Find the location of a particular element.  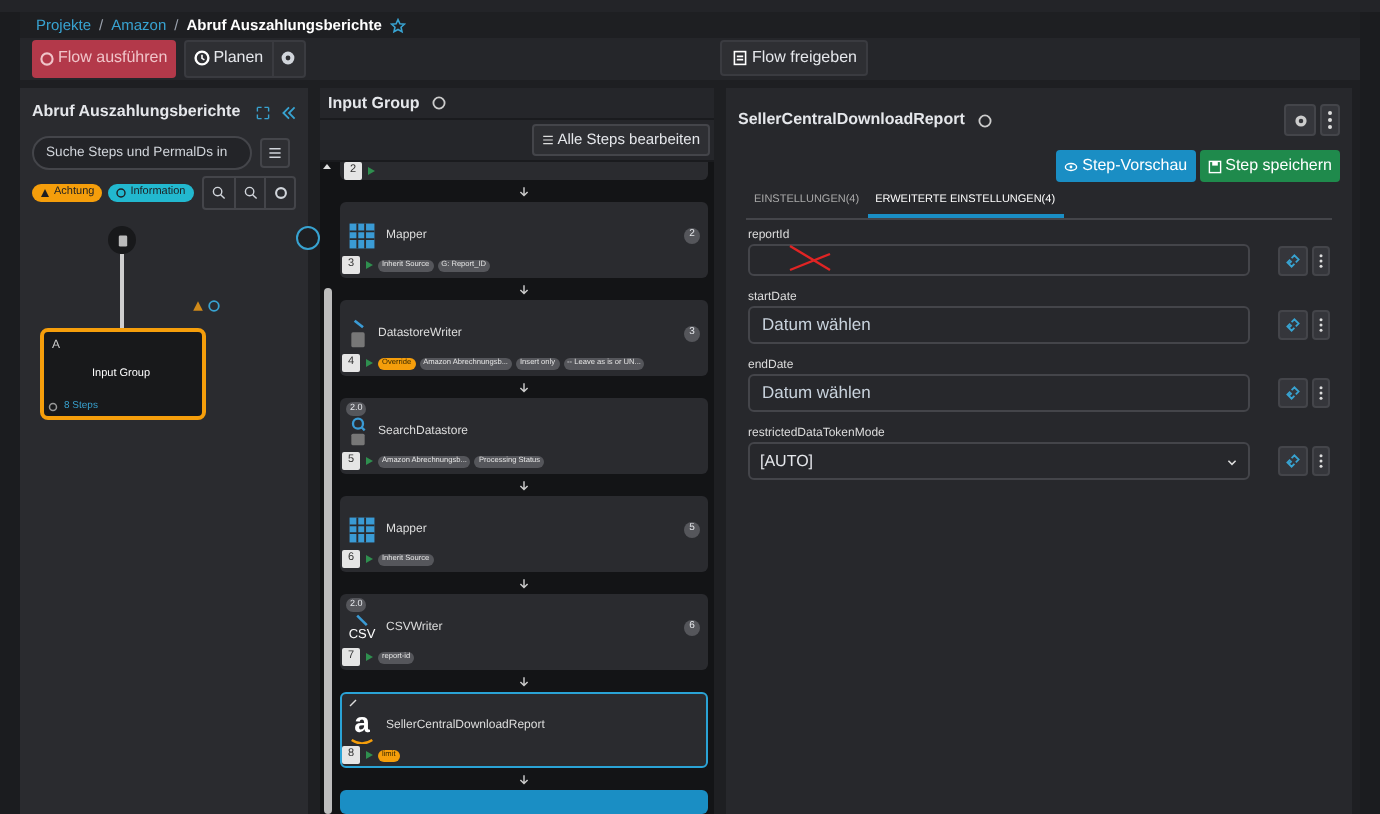

collapse-icon is located at coordinates (289, 112).